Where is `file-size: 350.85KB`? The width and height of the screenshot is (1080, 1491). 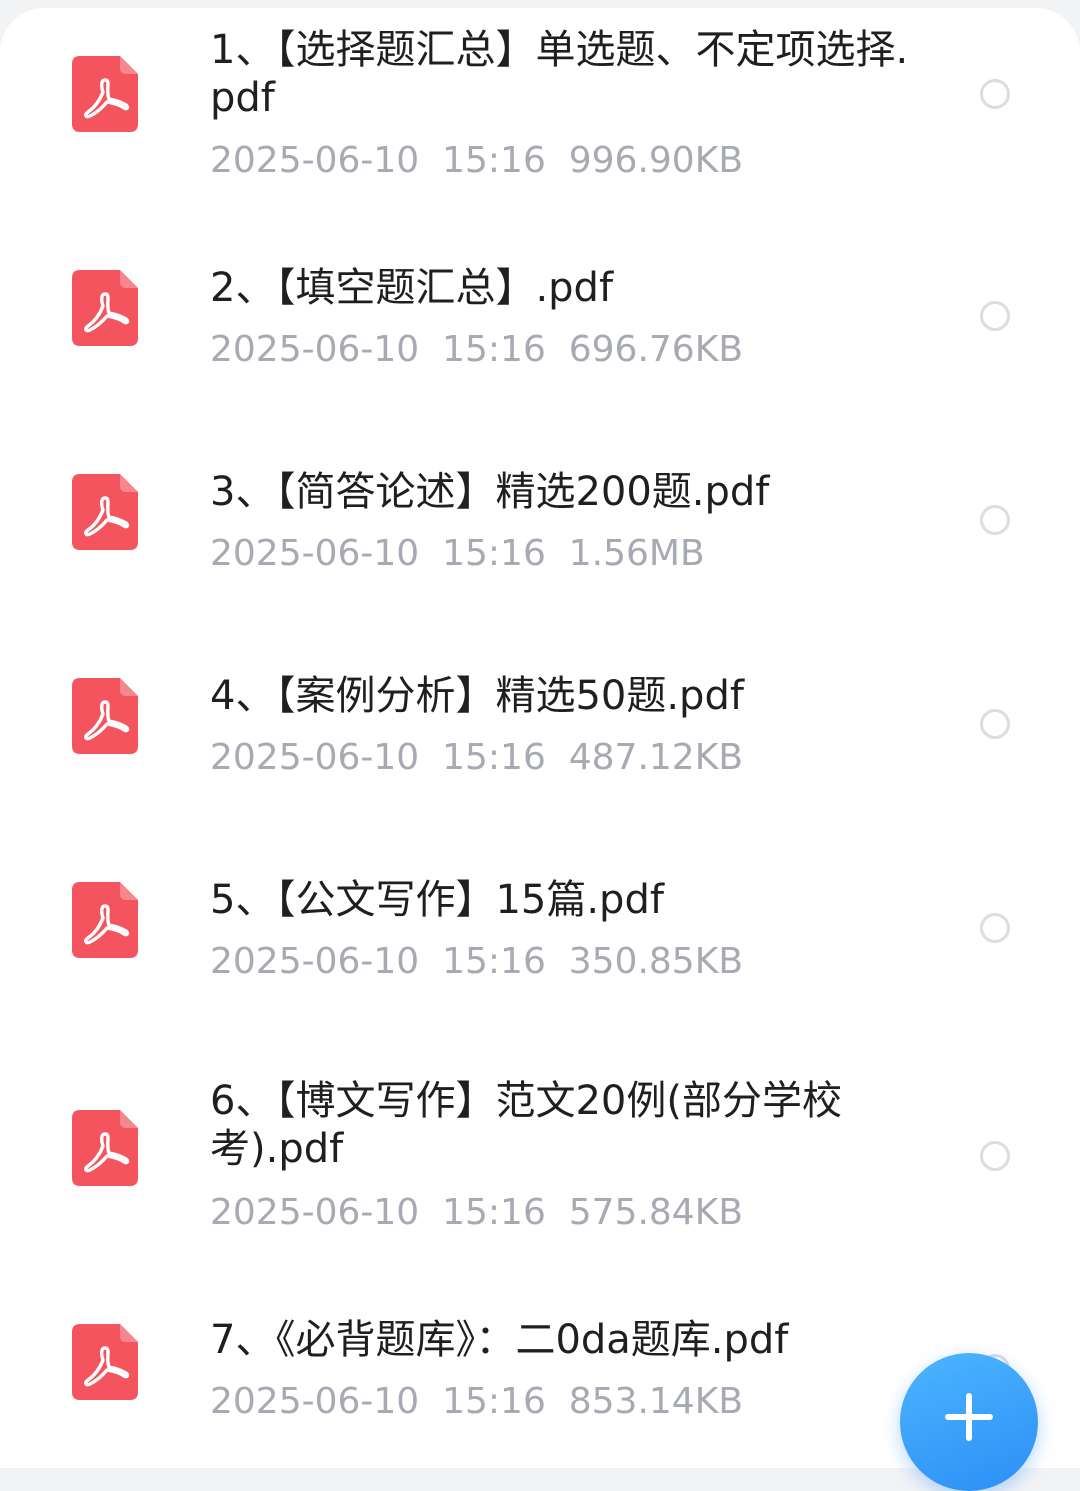
file-size: 350.85KB is located at coordinates (656, 961).